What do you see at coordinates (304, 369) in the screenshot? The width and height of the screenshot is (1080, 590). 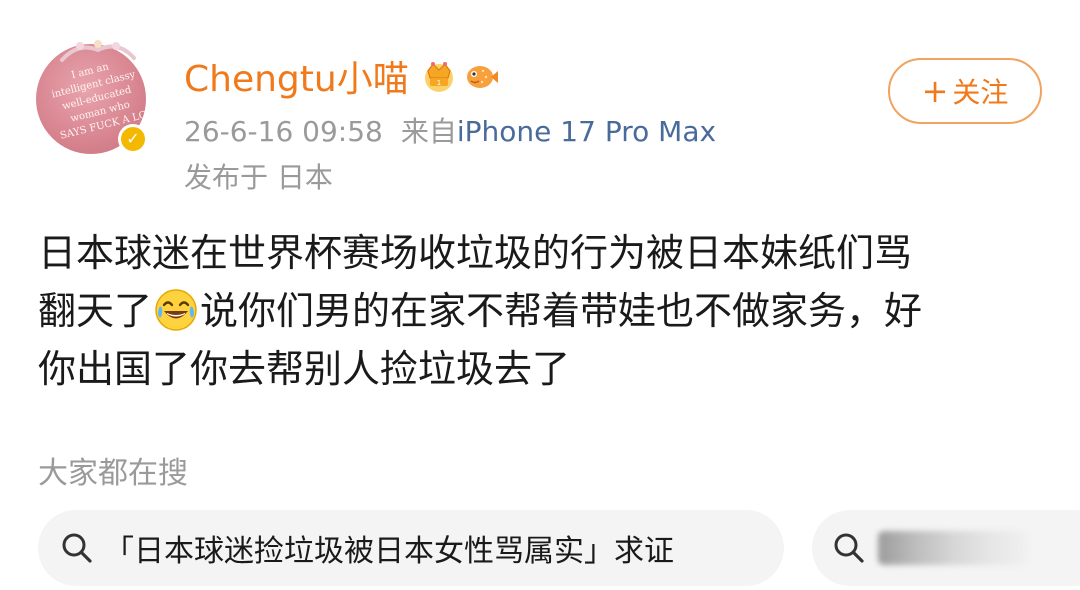 I see `post-text-line-3: 你出国了你去帮别人捡垃圾去了` at bounding box center [304, 369].